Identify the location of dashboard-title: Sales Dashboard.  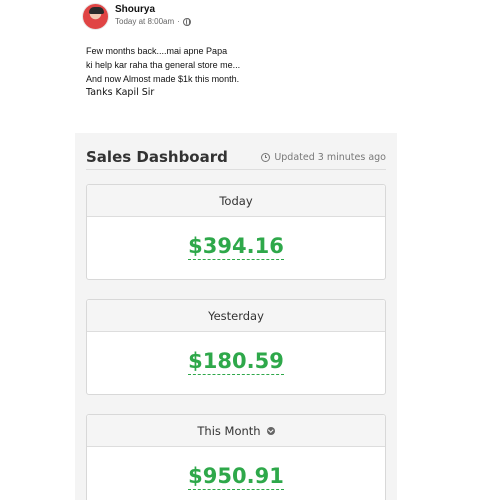
(157, 157).